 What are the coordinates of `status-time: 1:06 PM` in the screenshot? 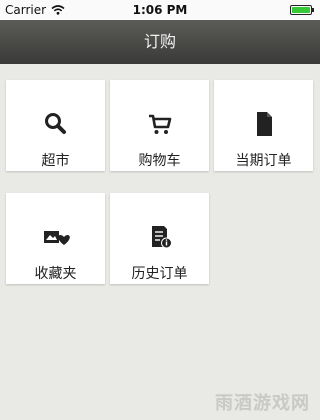 It's located at (160, 10).